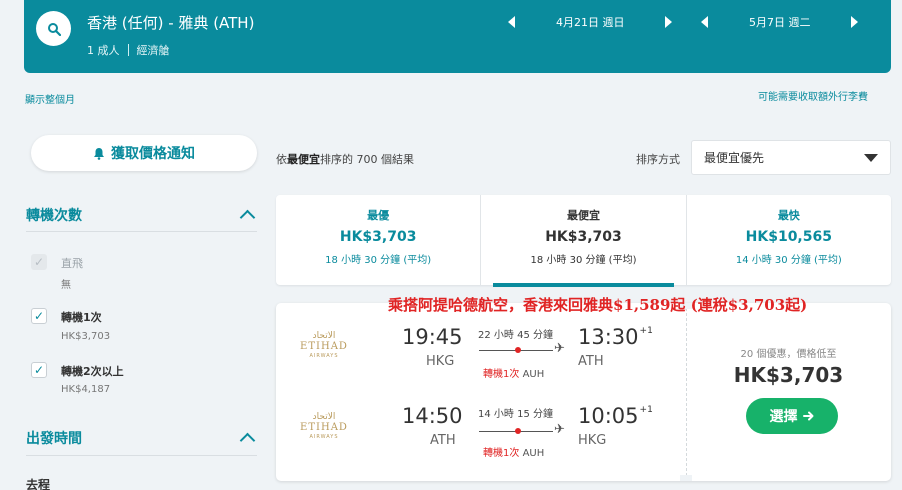 This screenshot has height=490, width=902. I want to click on search-icon, so click(54, 29).